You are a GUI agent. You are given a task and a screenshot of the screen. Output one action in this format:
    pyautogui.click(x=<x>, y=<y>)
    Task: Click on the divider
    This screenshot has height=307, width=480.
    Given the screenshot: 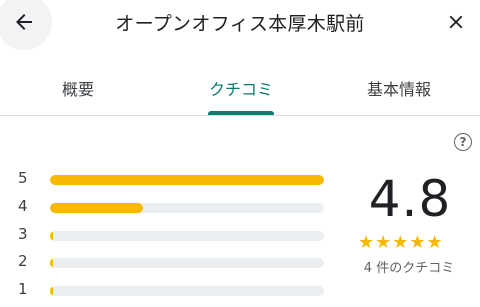 What is the action you would take?
    pyautogui.click(x=240, y=115)
    